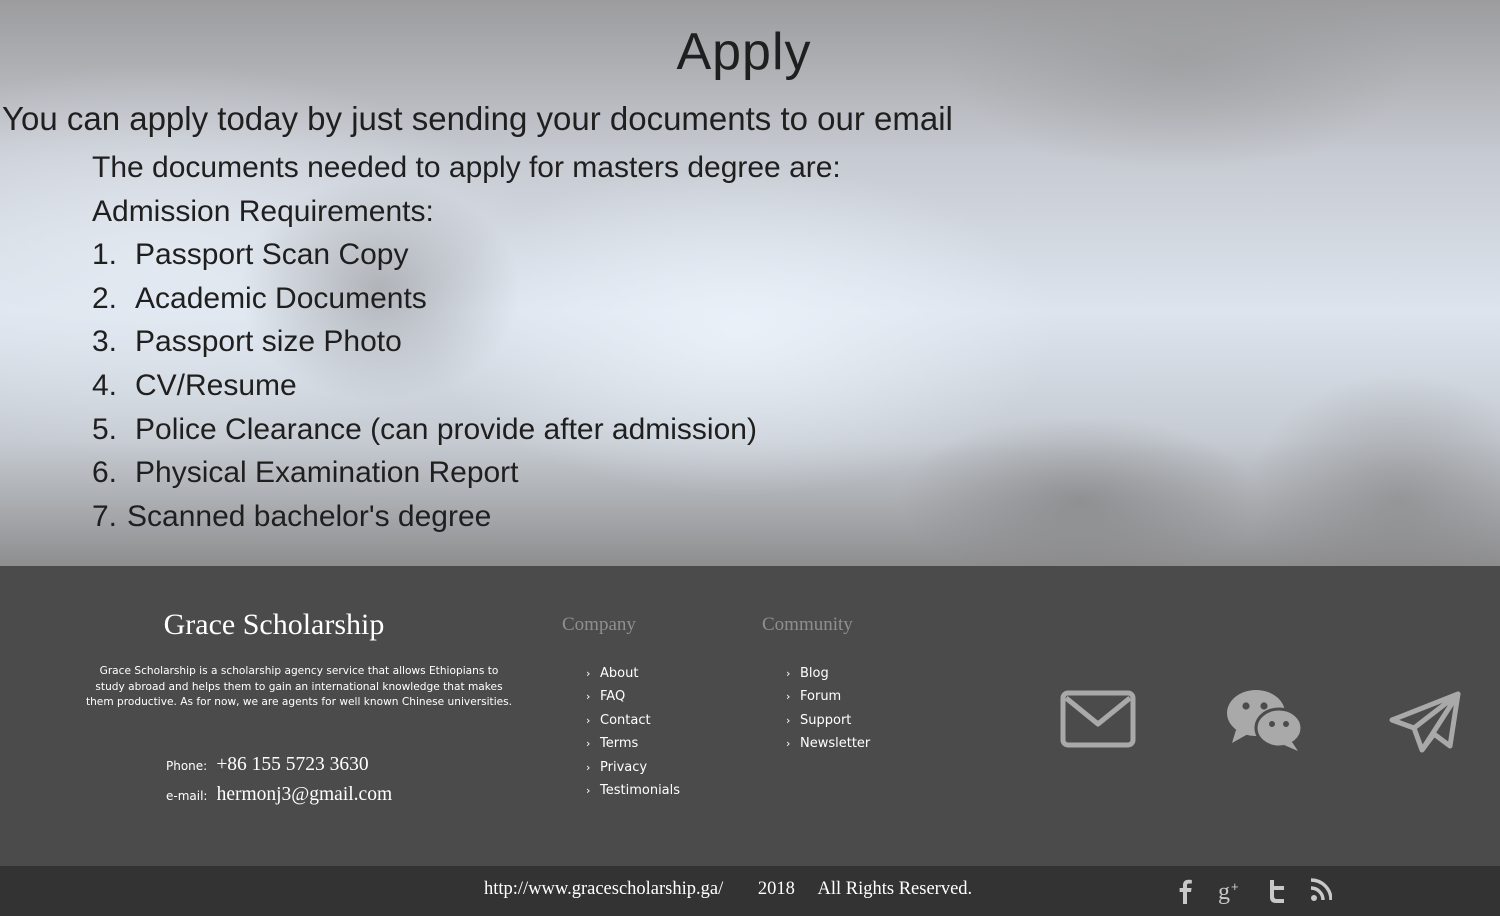  I want to click on footer-link-blog: › Blog, so click(828, 673).